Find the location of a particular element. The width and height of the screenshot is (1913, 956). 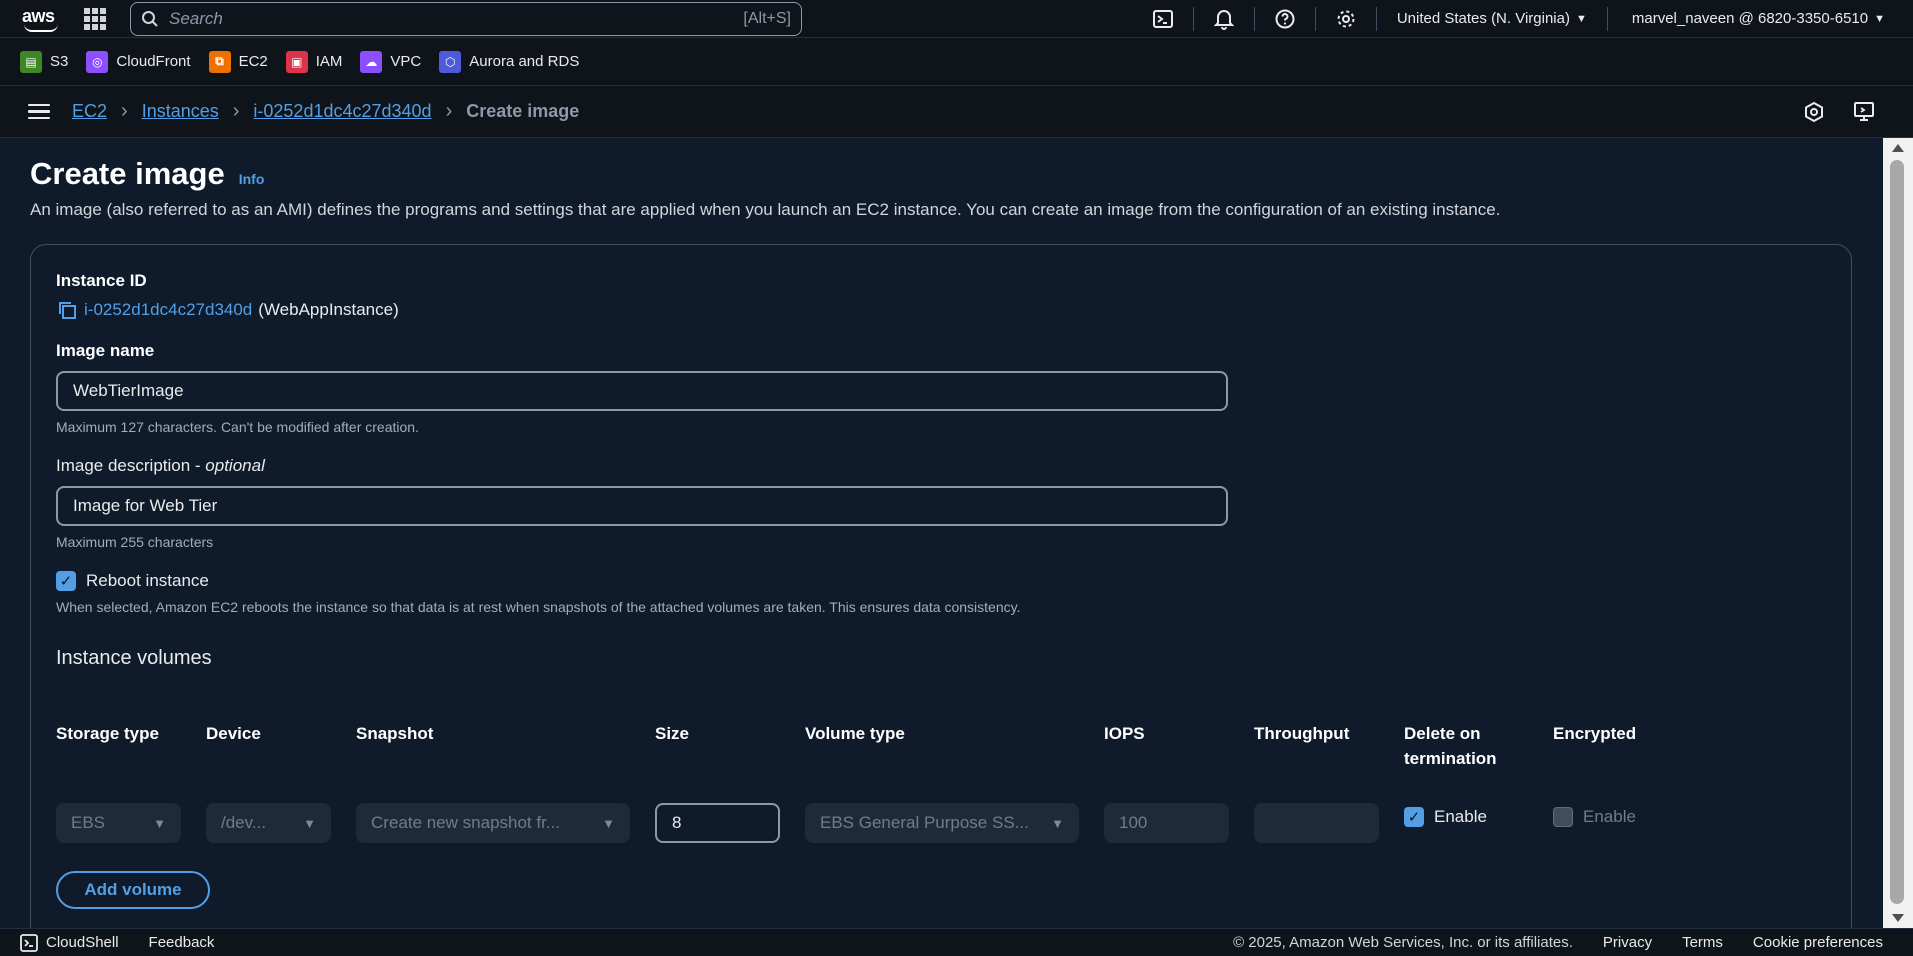

delete-on-termination-label: Enable is located at coordinates (1460, 817).